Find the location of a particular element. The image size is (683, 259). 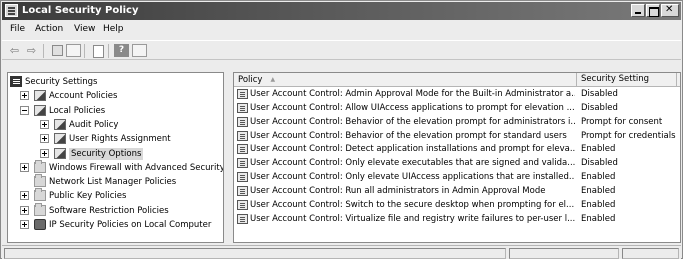

tree-item-security-settings: Security Settings is located at coordinates (115, 82).